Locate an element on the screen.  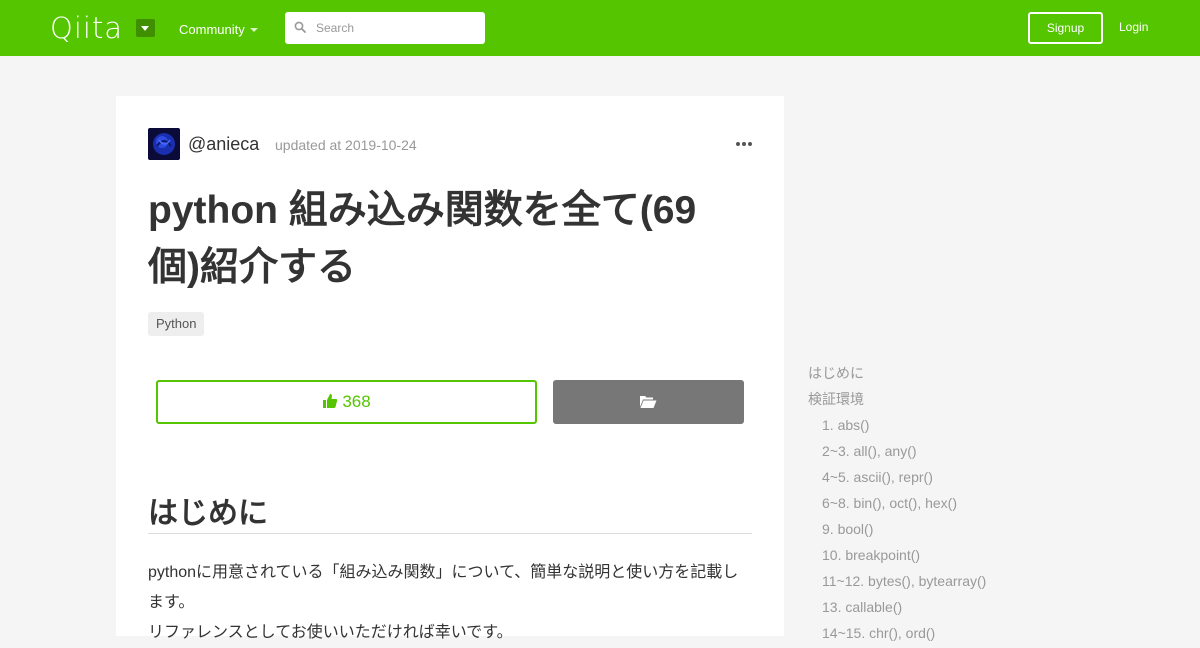
qiita-logo: Qiita is located at coordinates (86, 28).